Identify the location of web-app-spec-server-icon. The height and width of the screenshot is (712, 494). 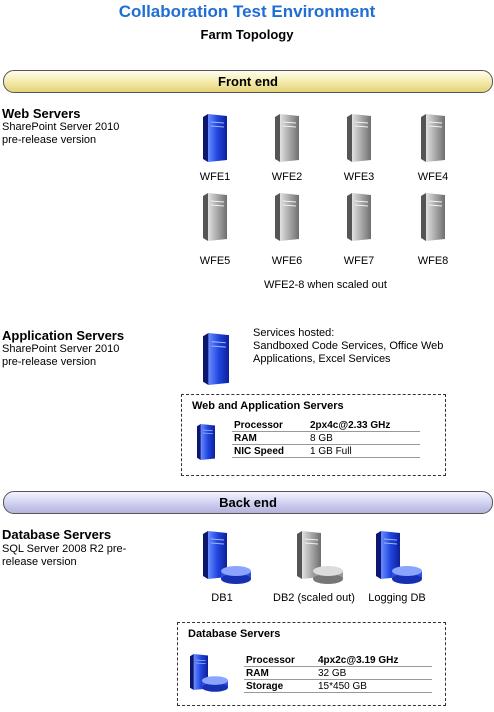
(206, 442).